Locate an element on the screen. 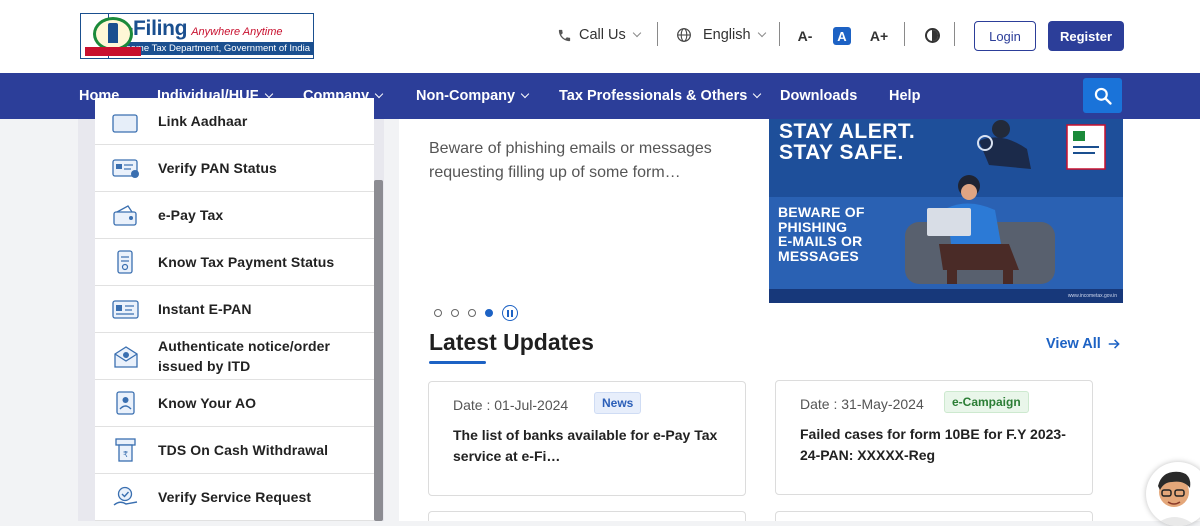  font-normal-label: A is located at coordinates (842, 36).